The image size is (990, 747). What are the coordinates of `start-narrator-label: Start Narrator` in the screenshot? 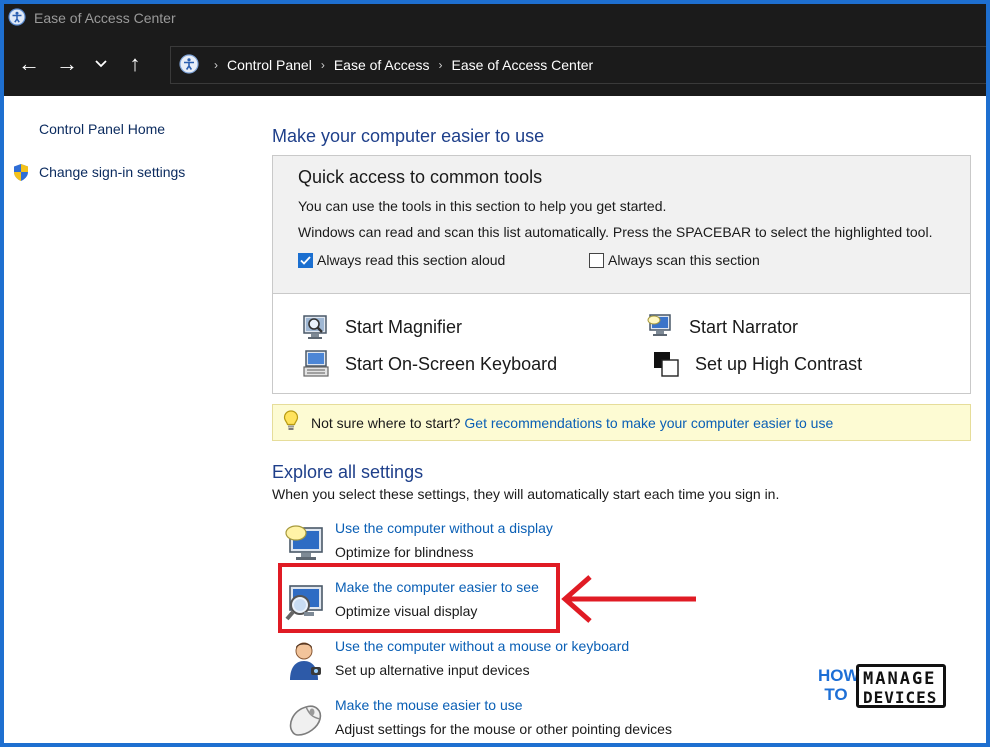 It's located at (744, 326).